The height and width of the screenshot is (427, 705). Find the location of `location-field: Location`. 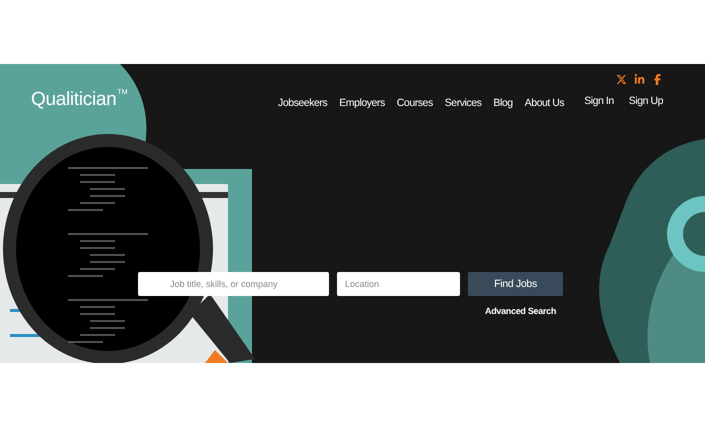

location-field: Location is located at coordinates (398, 284).